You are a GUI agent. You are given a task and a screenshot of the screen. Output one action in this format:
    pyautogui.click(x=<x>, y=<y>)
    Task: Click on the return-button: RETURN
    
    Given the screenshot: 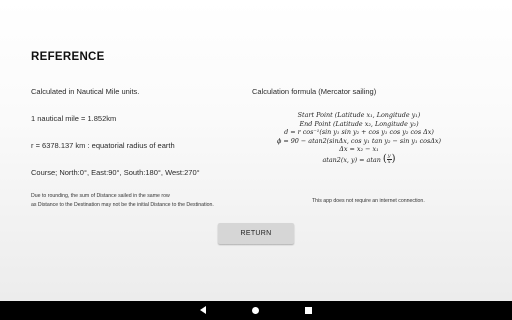 What is the action you would take?
    pyautogui.click(x=256, y=233)
    